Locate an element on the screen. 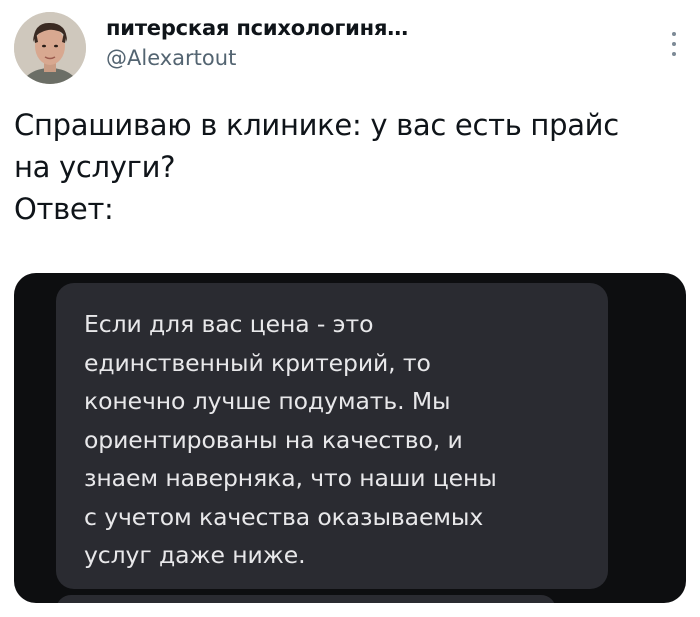 This screenshot has width=700, height=617. message-line: знаем наверняка, что наши цены is located at coordinates (290, 478).